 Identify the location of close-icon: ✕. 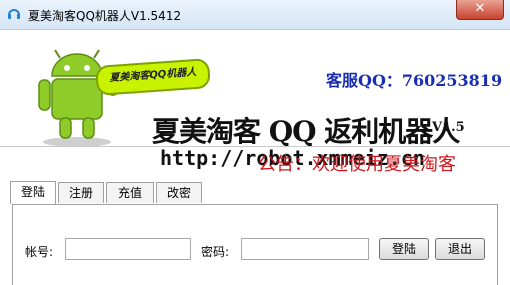
(480, 8).